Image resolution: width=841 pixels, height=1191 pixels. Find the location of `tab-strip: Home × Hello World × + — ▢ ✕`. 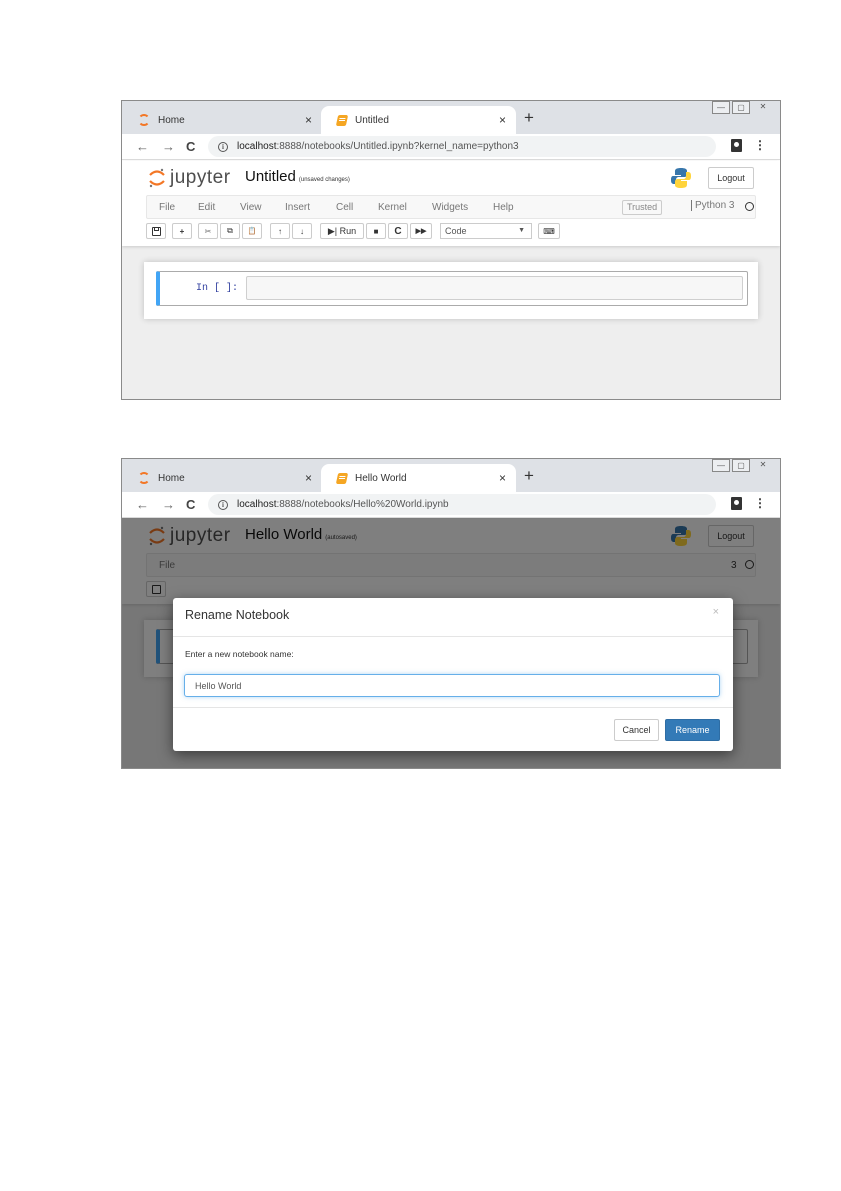

tab-strip: Home × Hello World × + — ▢ ✕ is located at coordinates (451, 475).